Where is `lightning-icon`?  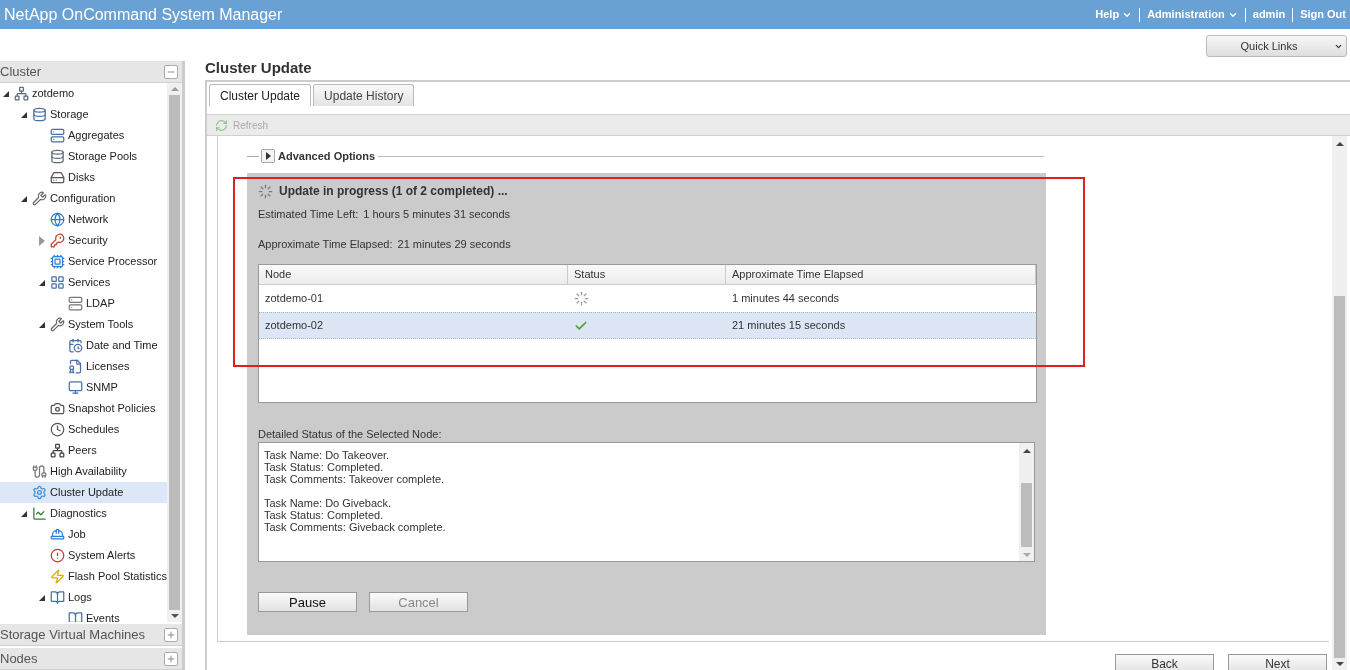
lightning-icon is located at coordinates (57, 576).